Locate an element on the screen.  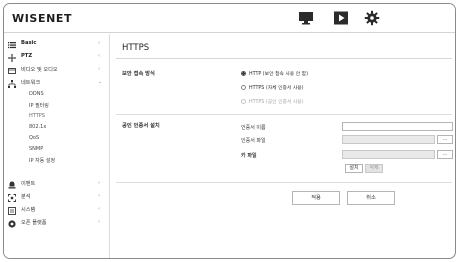
sidebar-item-basic: Basic ‹ is located at coordinates (57, 45).